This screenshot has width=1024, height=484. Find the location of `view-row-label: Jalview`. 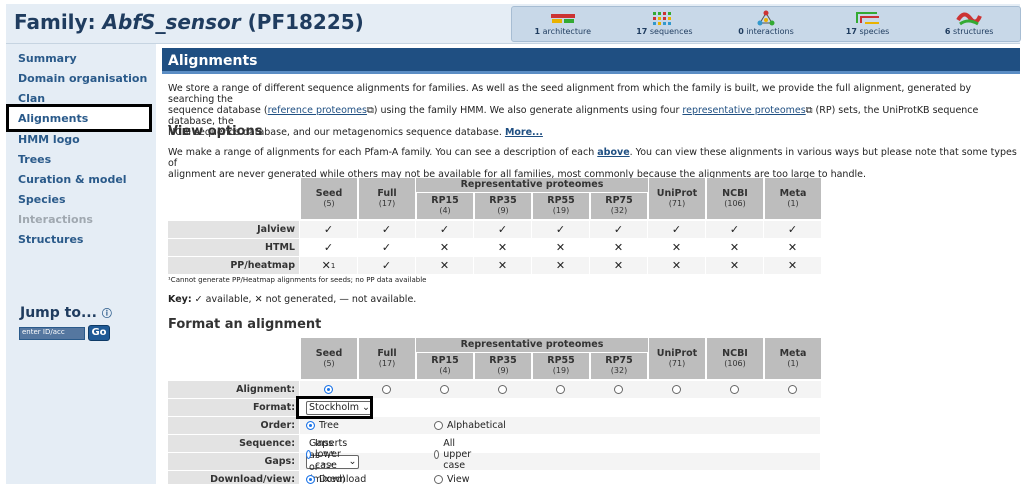

view-row-label: Jalview is located at coordinates (233, 229).